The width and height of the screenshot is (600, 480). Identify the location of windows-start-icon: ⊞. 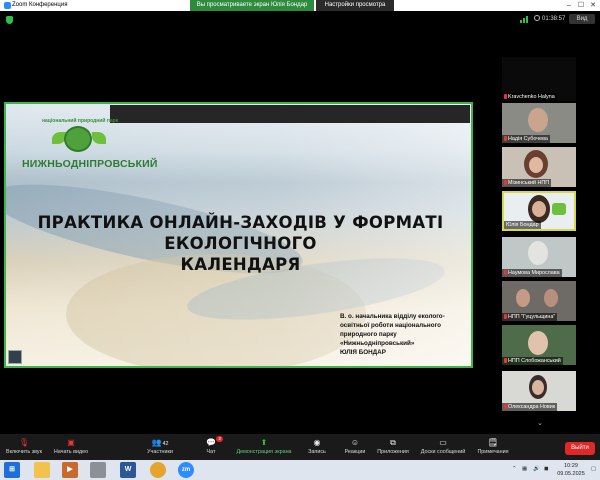
(12, 470).